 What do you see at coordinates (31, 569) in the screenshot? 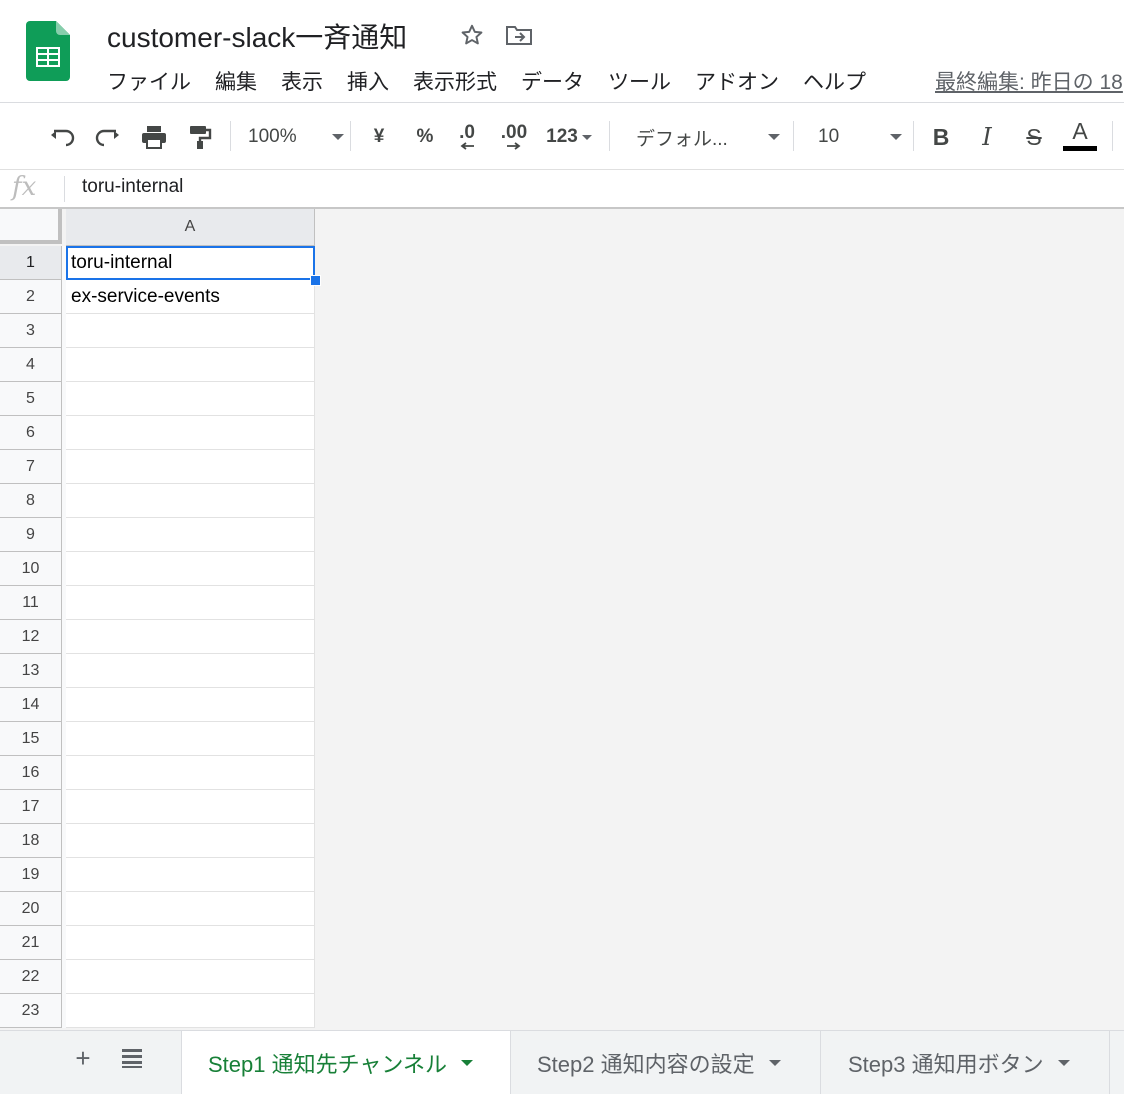
I see `row-header: 10` at bounding box center [31, 569].